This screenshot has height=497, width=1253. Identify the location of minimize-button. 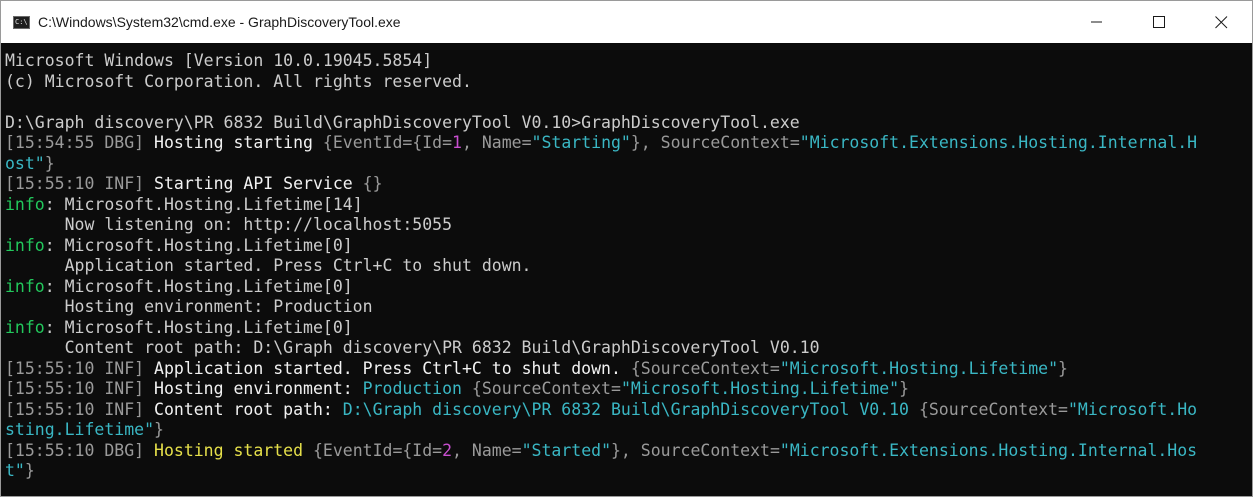
(1097, 22).